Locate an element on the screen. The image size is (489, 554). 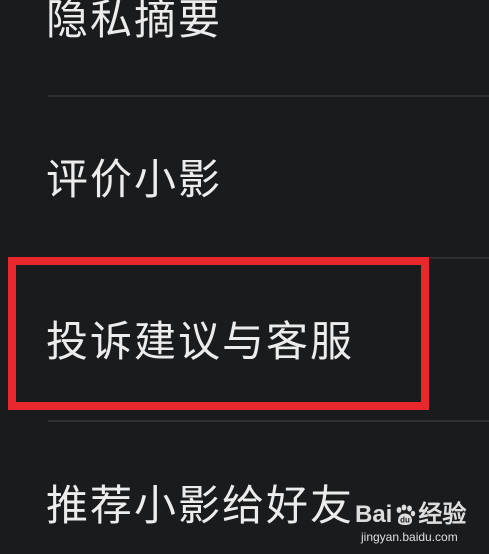
paw-icon: du is located at coordinates (406, 514).